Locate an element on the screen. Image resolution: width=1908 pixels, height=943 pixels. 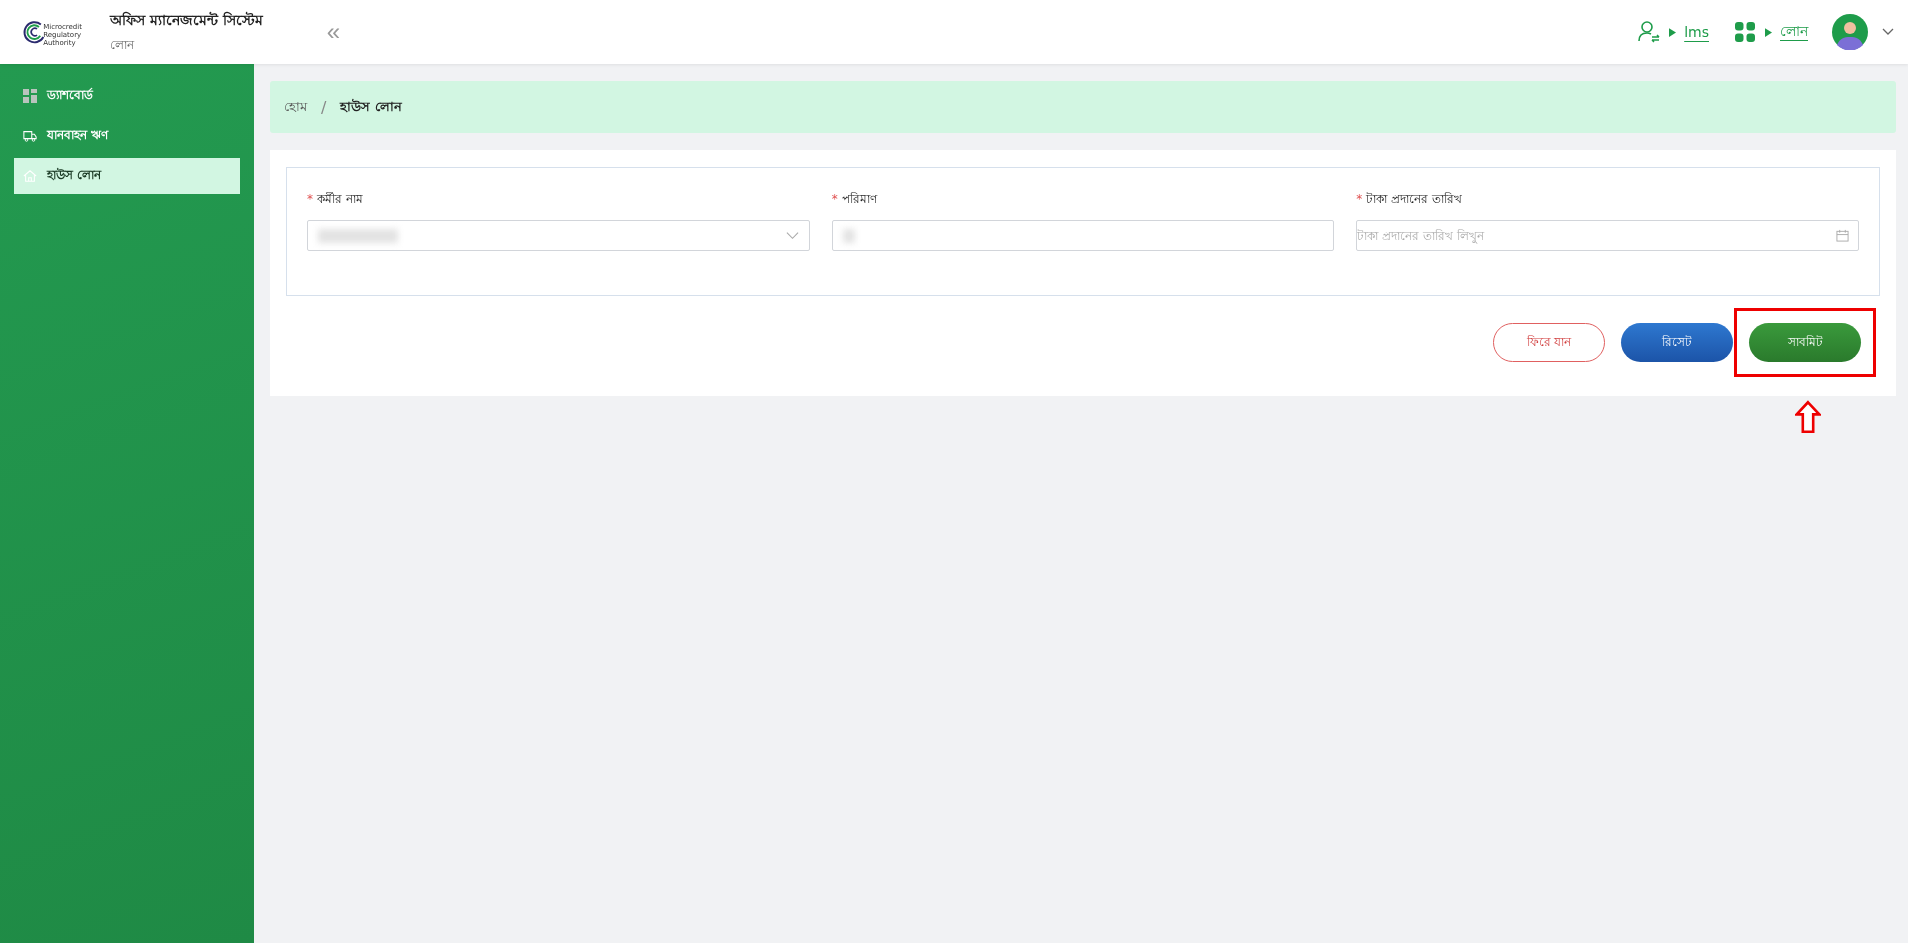
date-field: টাকা প্রদানের তারিখ লিখুন is located at coordinates (1607, 235).